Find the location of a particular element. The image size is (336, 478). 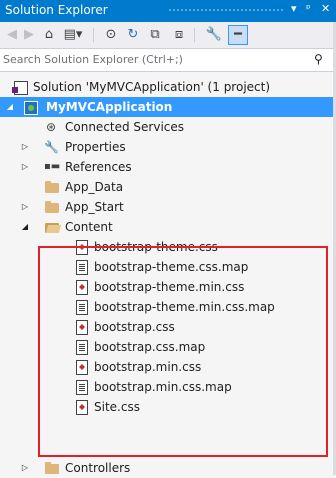

tree-item-file: bootstrap.css.map is located at coordinates (168, 347).